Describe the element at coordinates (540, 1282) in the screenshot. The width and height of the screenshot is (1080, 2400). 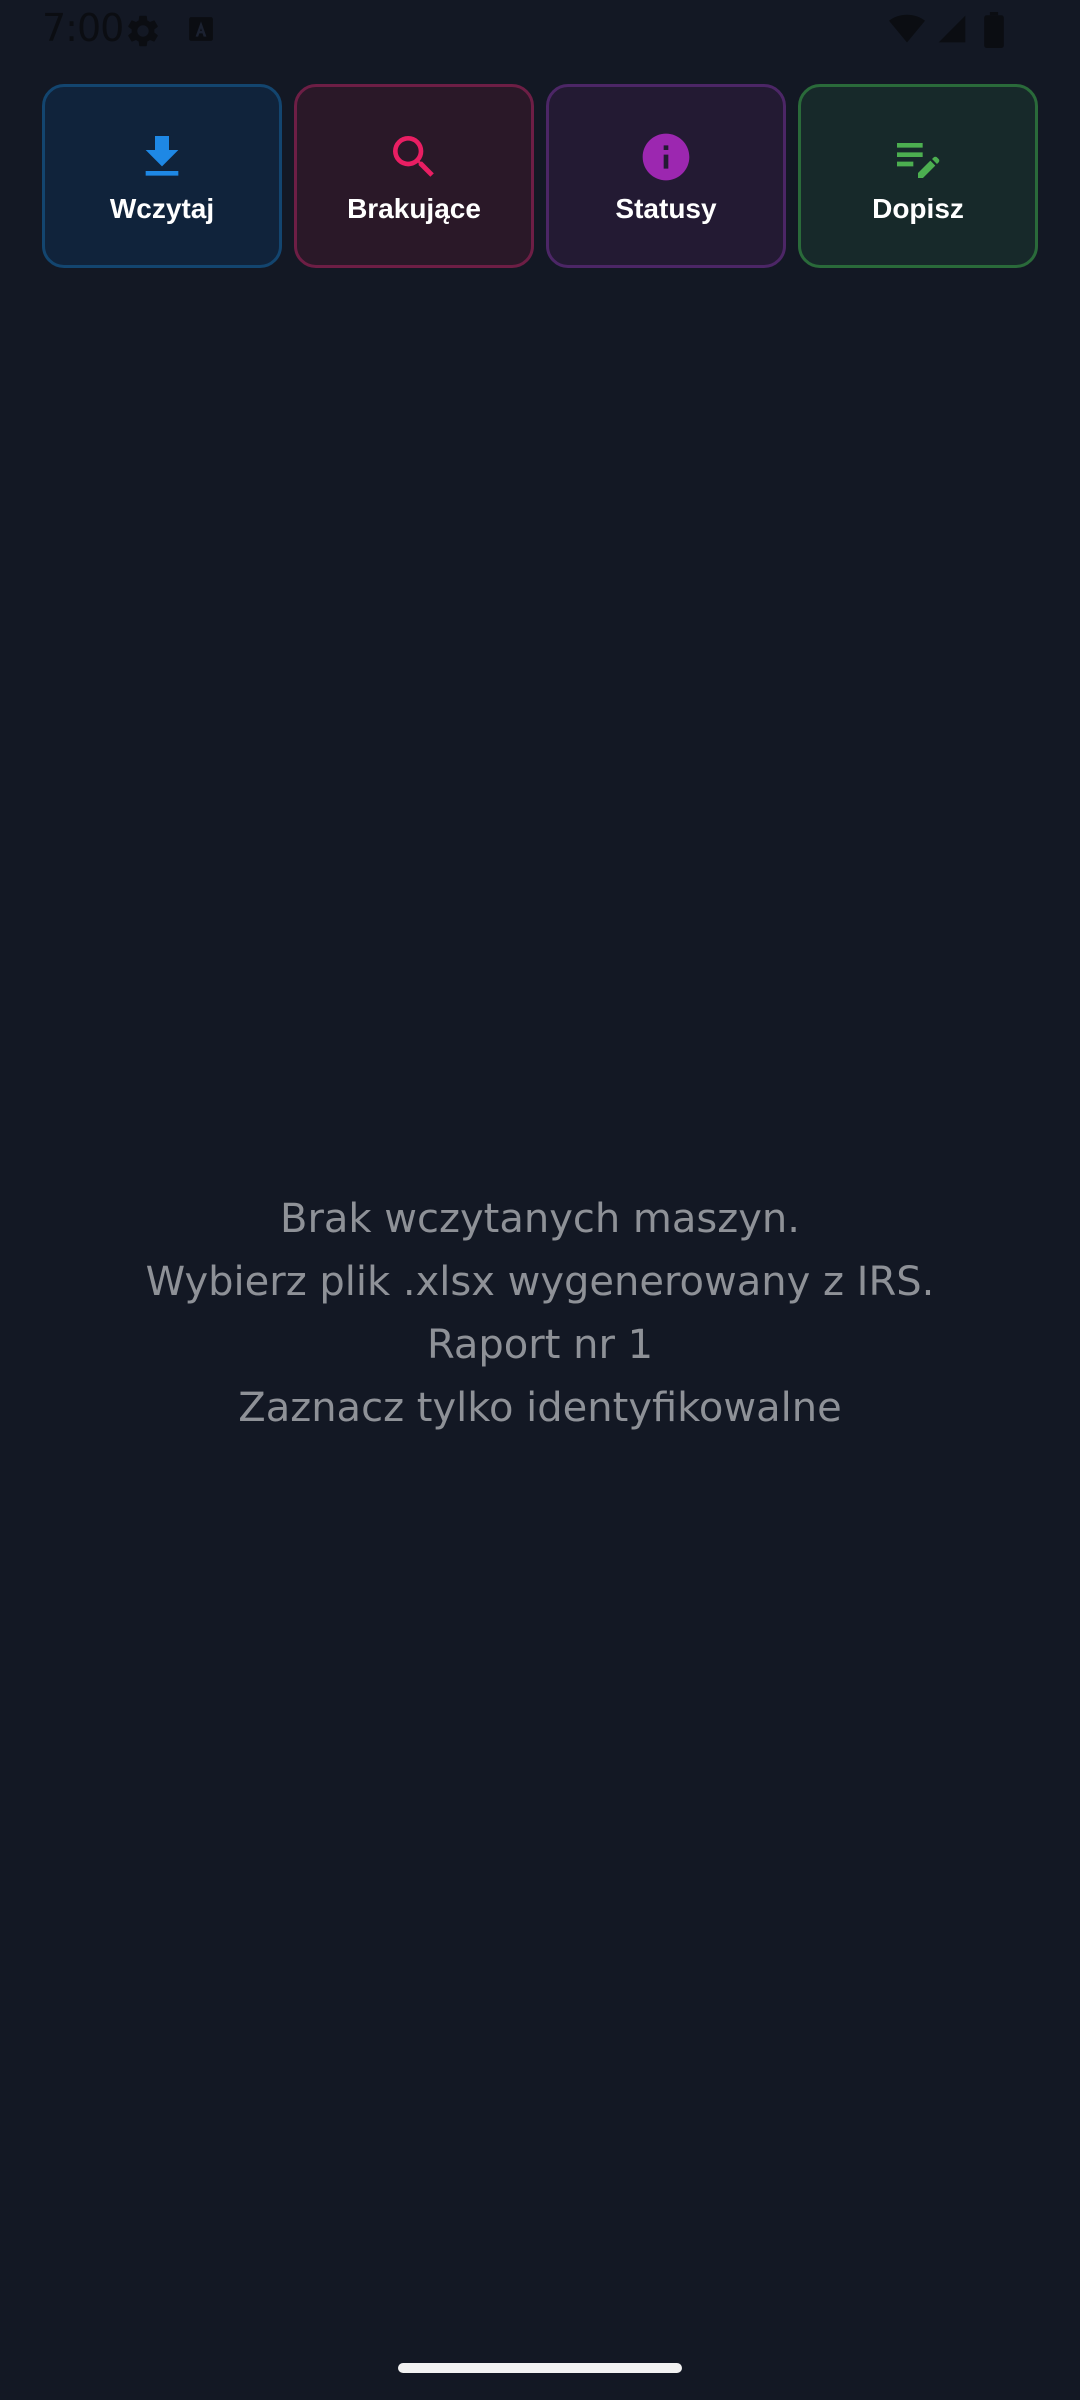
I see `empty-state-line-2: Wybierz plik .xlsx wygenerowany z IRS.` at that location.